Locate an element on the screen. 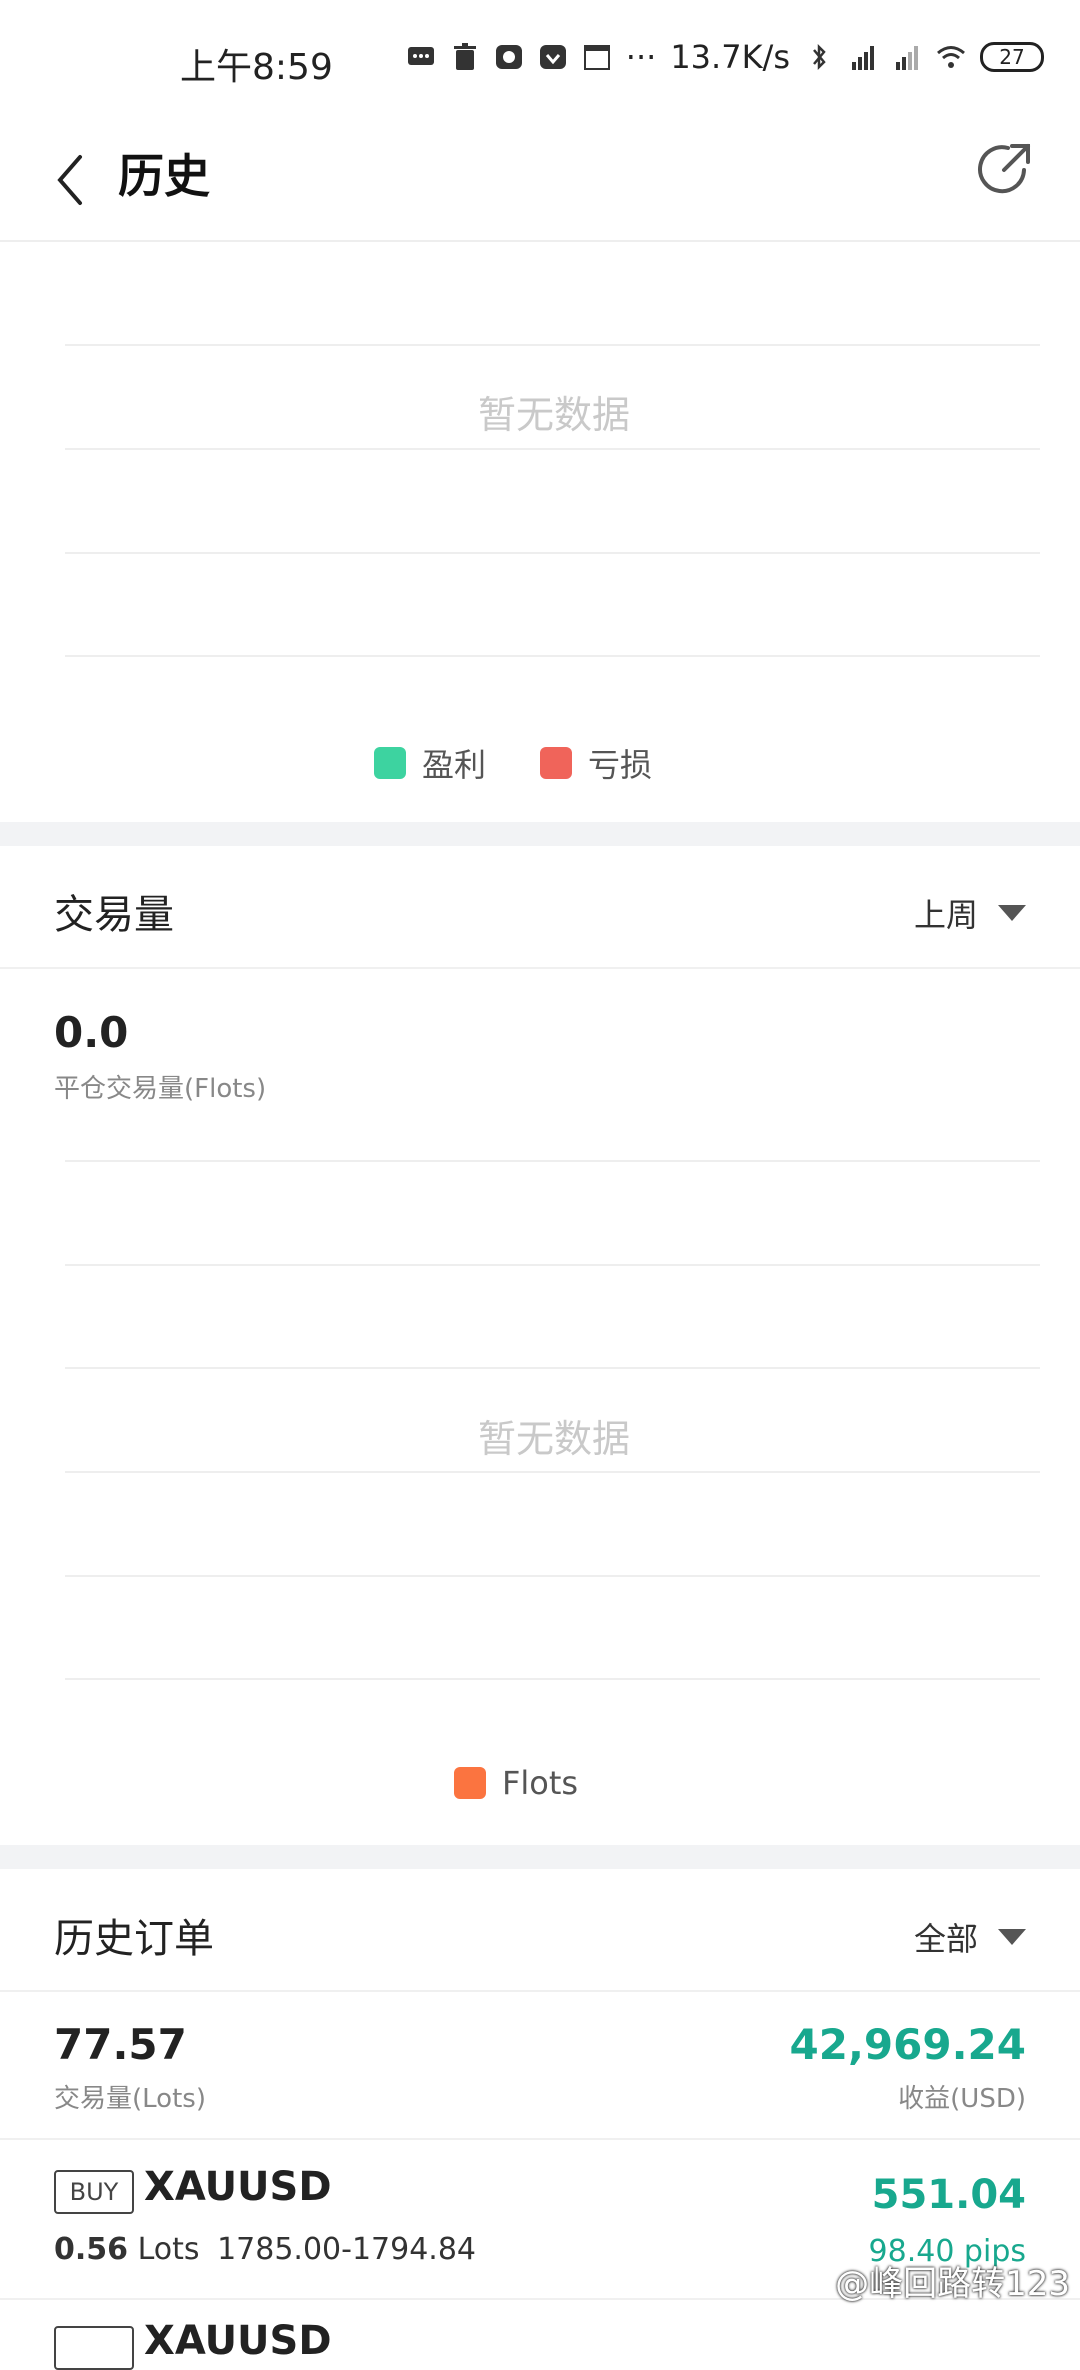 This screenshot has width=1080, height=2370. orders-title: 历史订单 is located at coordinates (134, 1939).